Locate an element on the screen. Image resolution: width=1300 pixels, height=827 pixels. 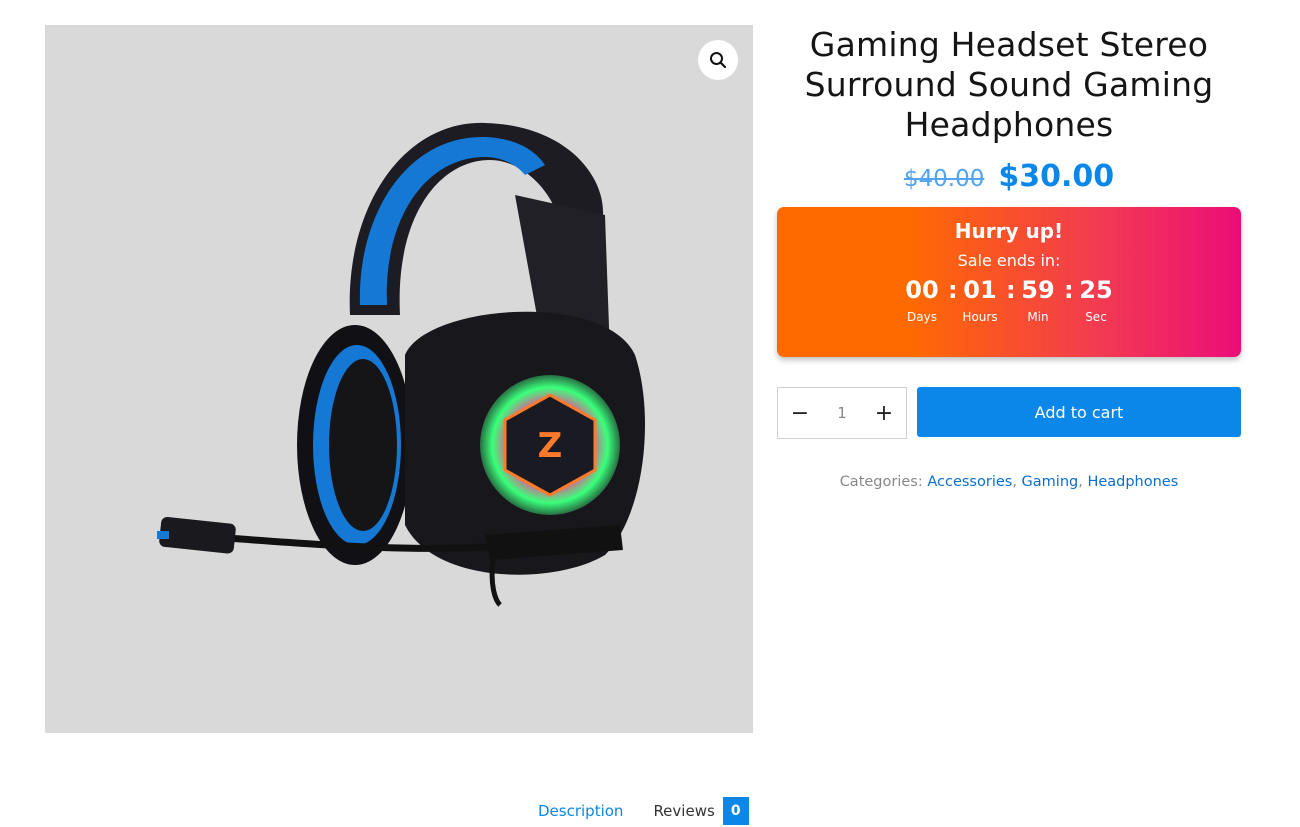
category-link-accessories: Accessories is located at coordinates (969, 482).